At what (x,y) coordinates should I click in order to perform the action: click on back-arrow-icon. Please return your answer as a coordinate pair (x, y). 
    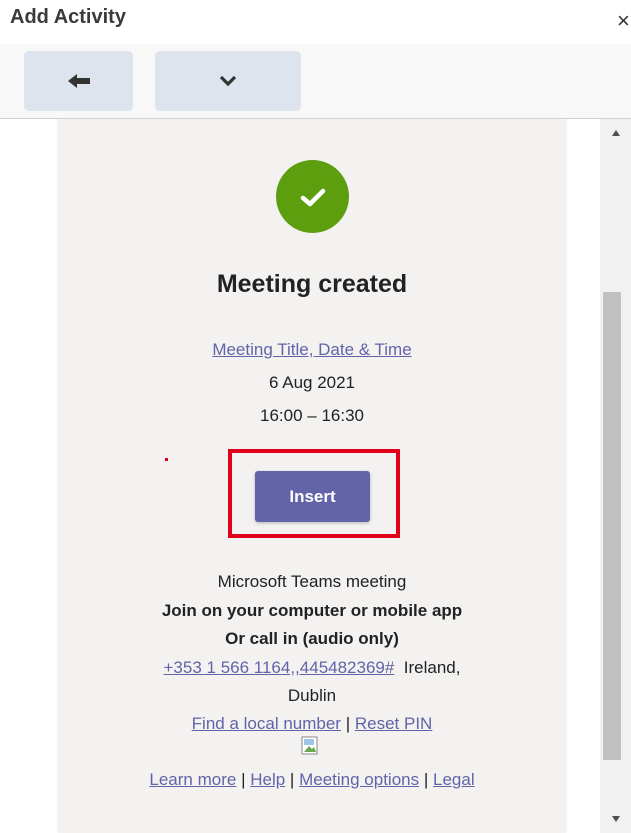
    Looking at the image, I should click on (78, 81).